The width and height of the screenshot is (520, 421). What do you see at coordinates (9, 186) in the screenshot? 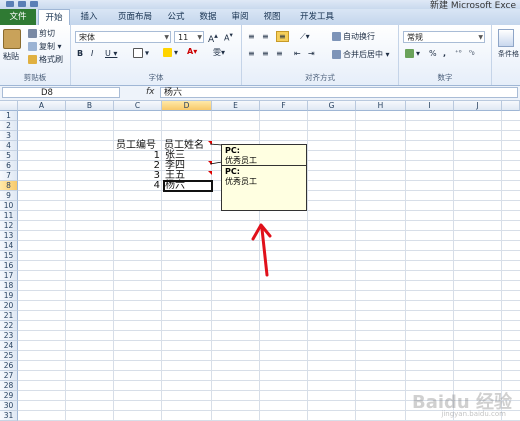
I see `row-header-8: 8` at bounding box center [9, 186].